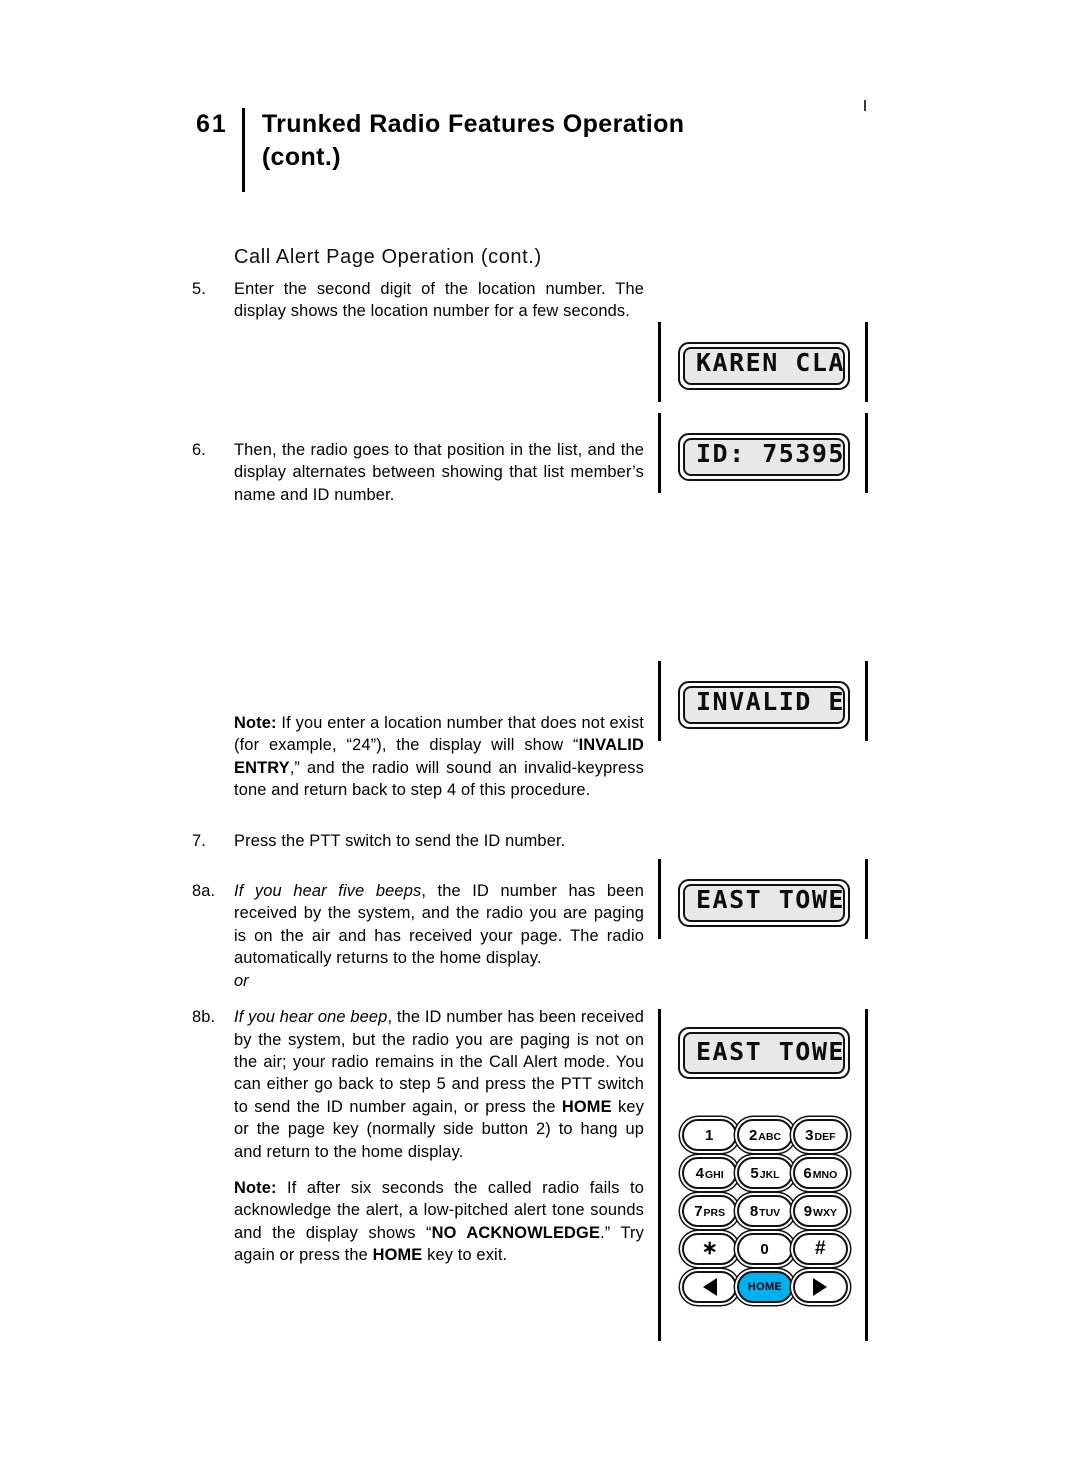 The image size is (1080, 1465). Describe the element at coordinates (770, 1136) in the screenshot. I see `key-letters: ABC` at that location.